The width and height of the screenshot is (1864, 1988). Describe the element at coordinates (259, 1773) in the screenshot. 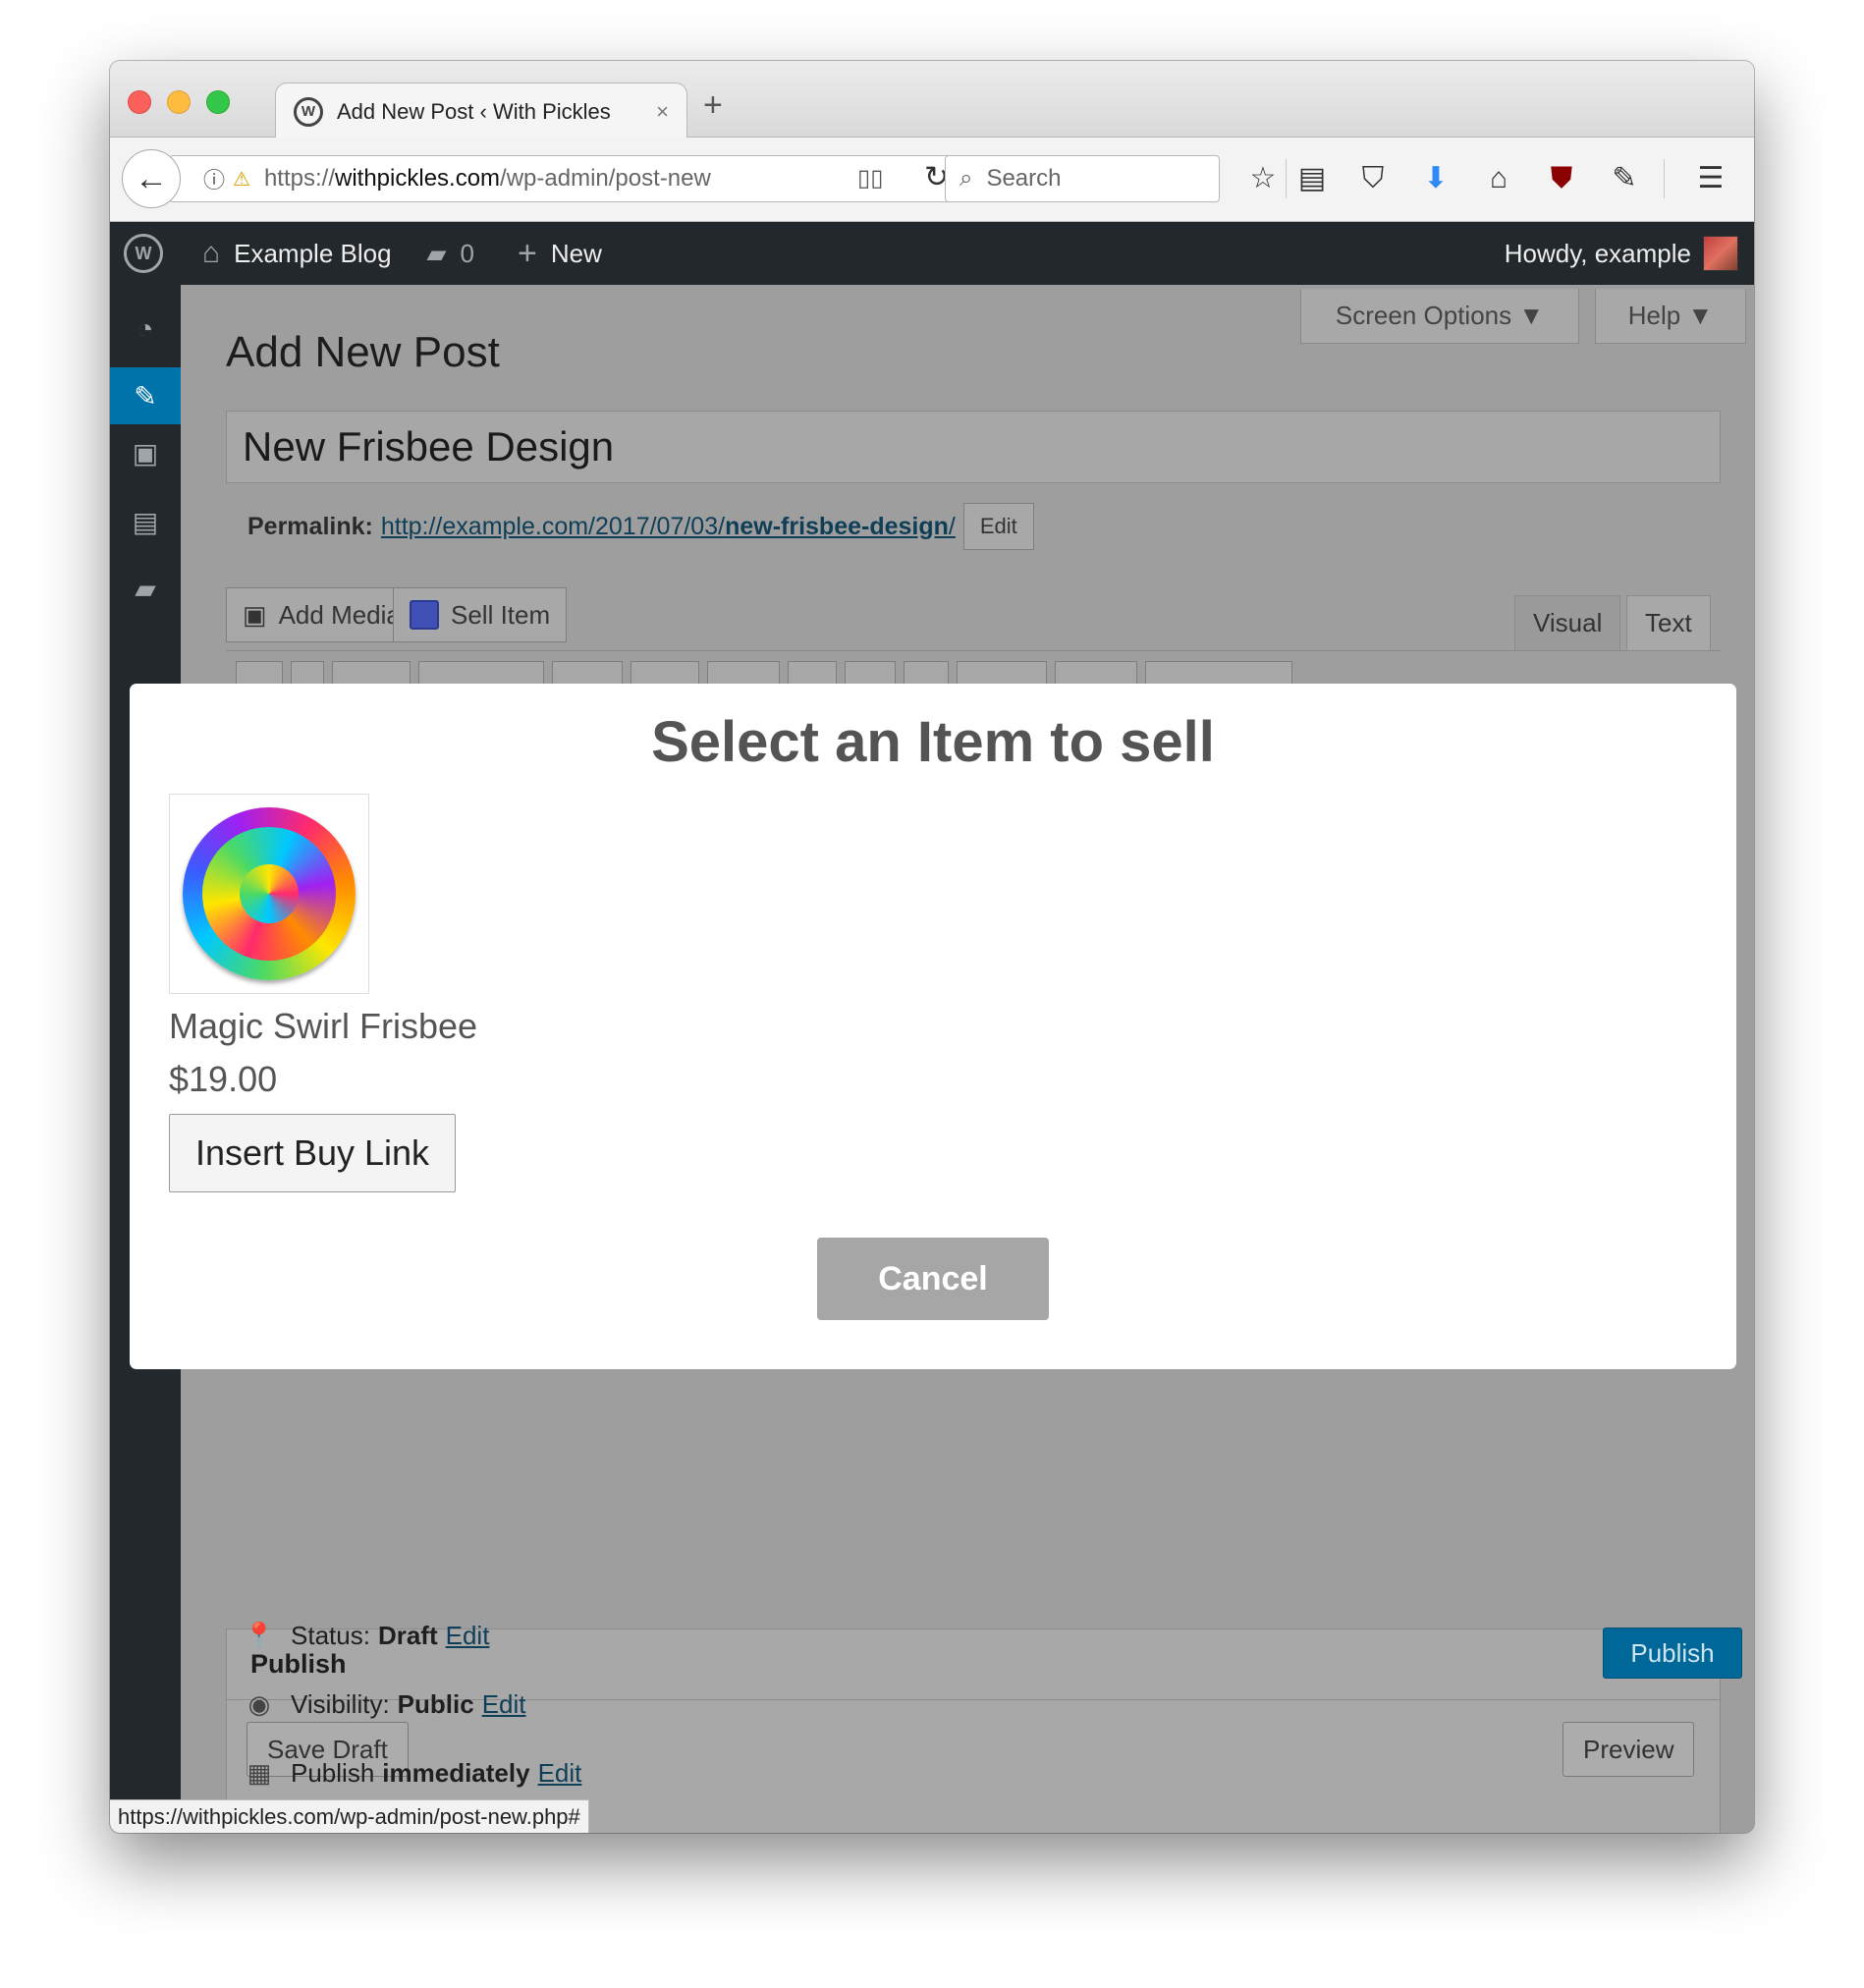

I see `calendar-icon: ▦` at that location.